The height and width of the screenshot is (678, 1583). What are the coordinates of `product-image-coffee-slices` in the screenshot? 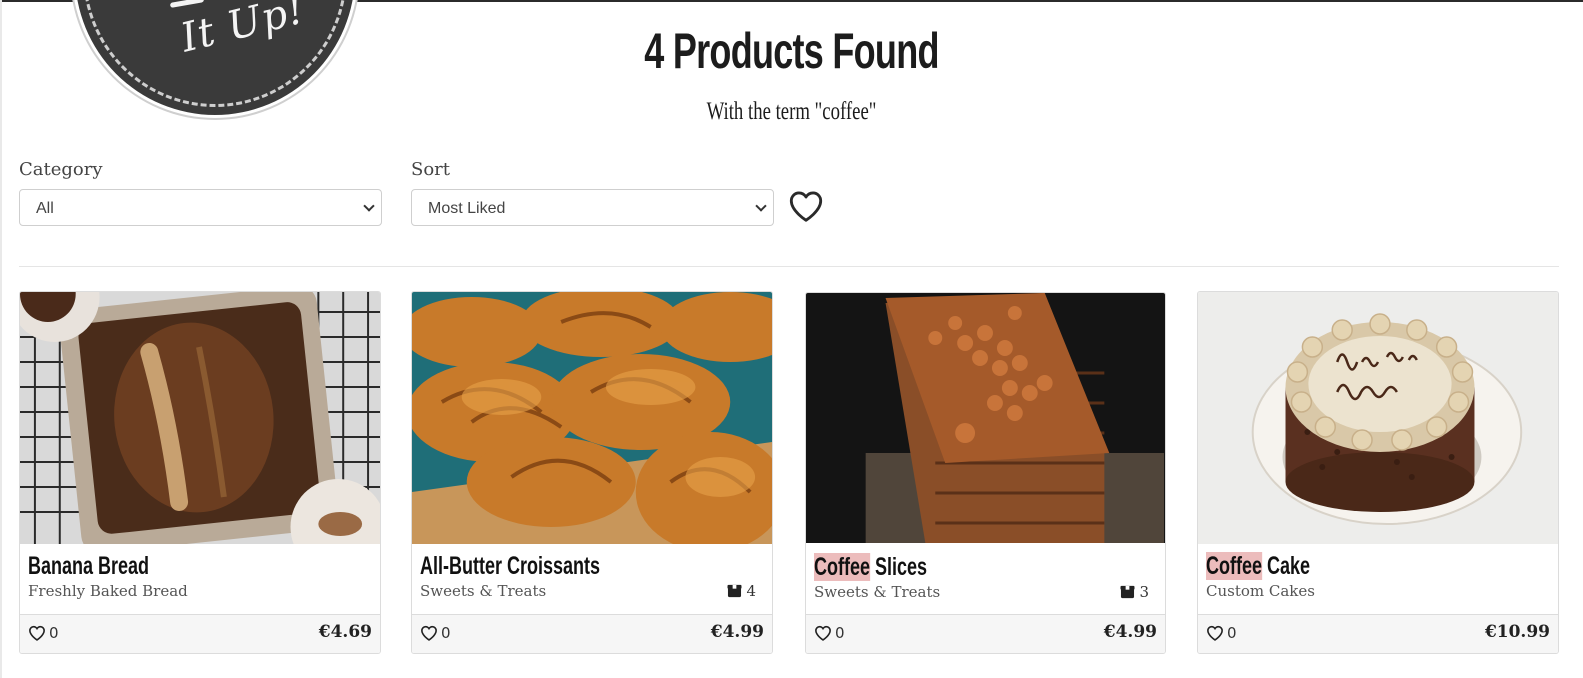 It's located at (985, 418).